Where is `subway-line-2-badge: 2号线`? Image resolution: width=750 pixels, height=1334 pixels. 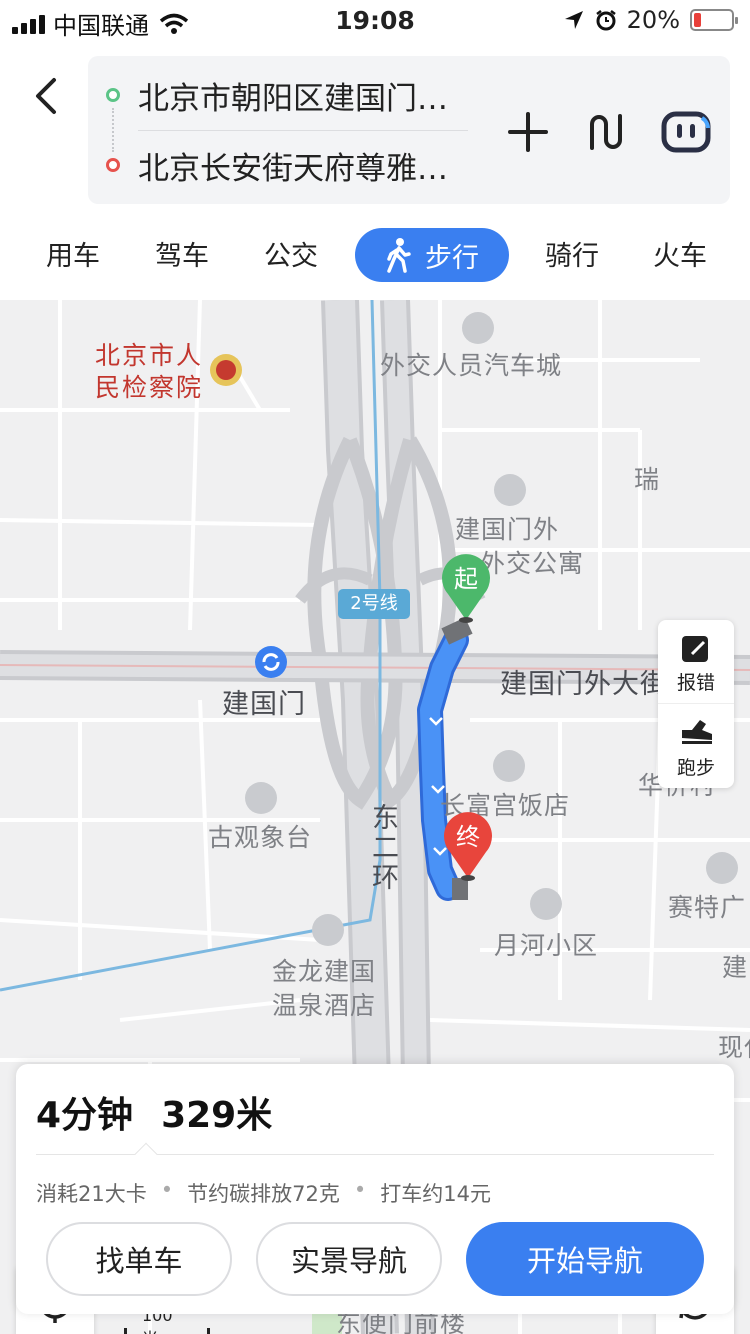 subway-line-2-badge: 2号线 is located at coordinates (374, 604).